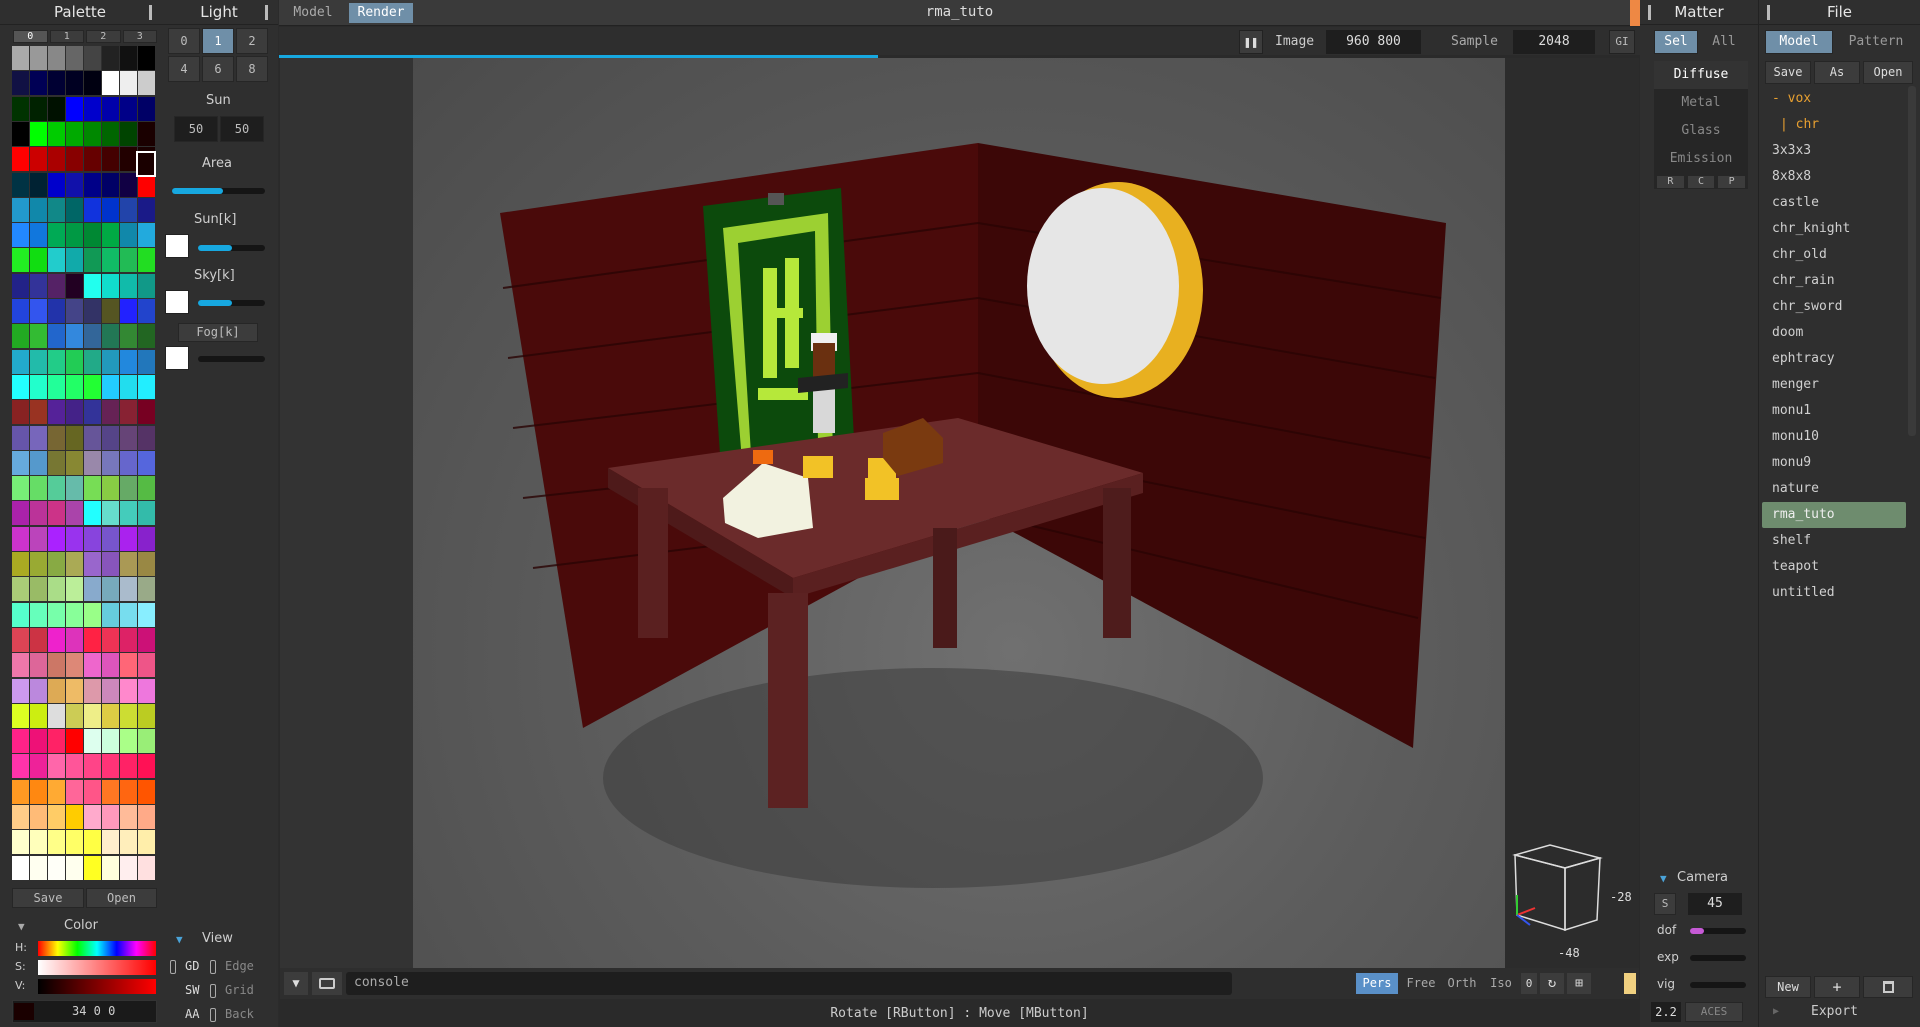 The image size is (1920, 1027). What do you see at coordinates (1834, 359) in the screenshot?
I see `file-item: ephtracy` at bounding box center [1834, 359].